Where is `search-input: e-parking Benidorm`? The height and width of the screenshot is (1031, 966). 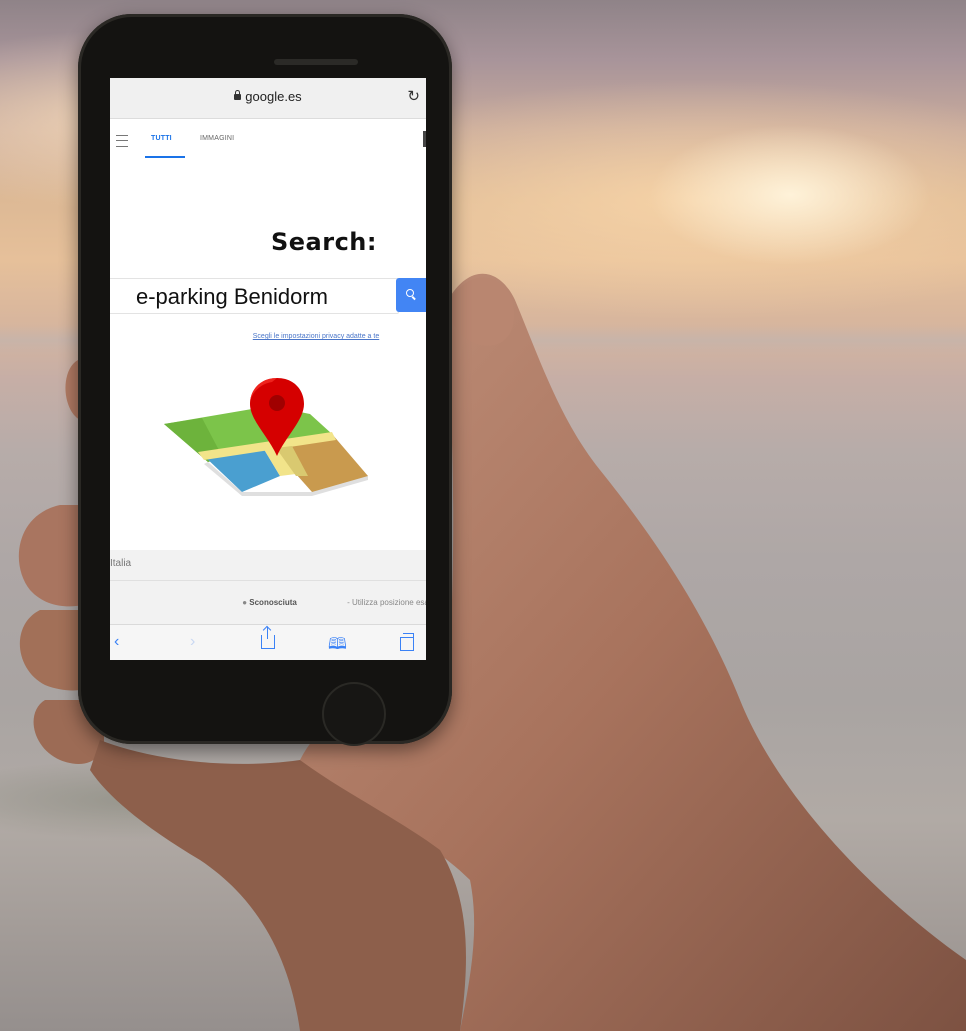
search-input: e-parking Benidorm is located at coordinates (254, 296).